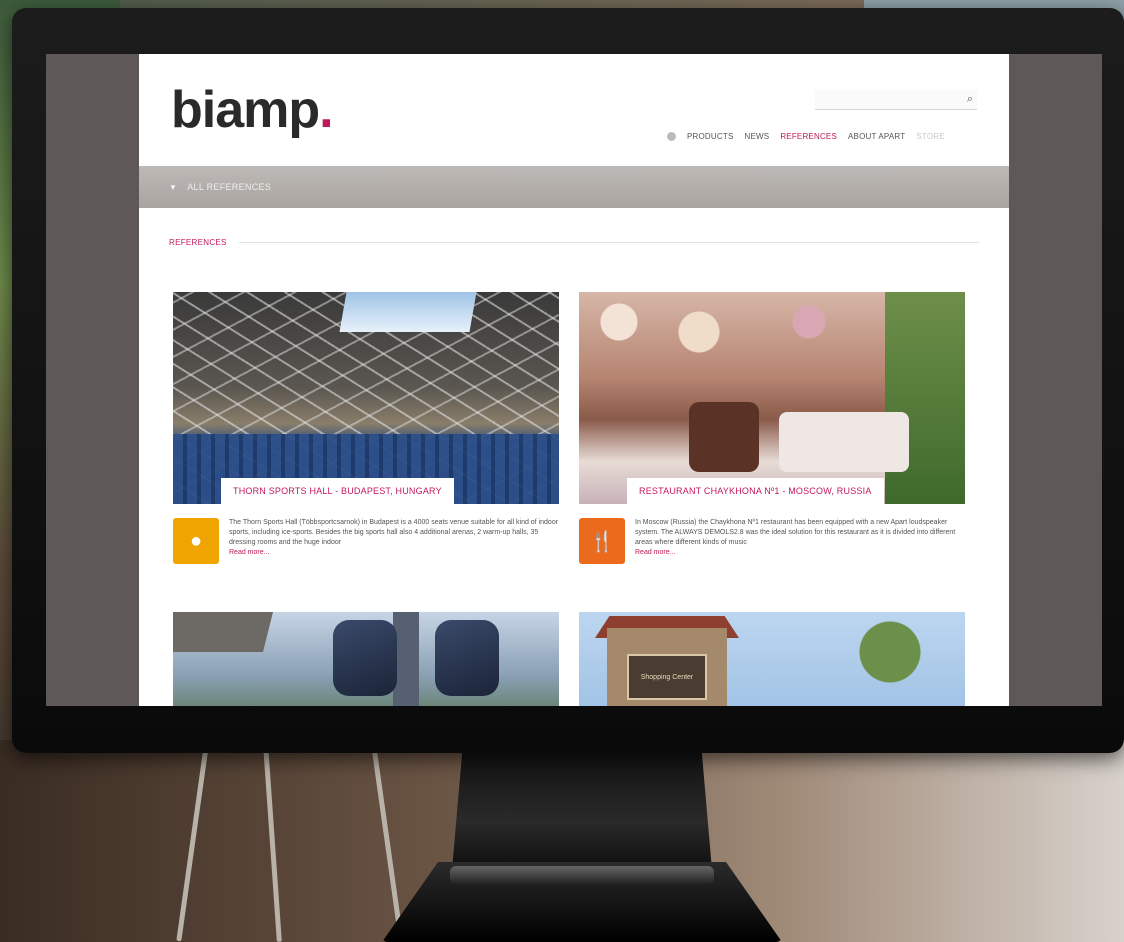  I want to click on card-caption: THORN SPORTS HALL - BUDAPEST, HUNGARY, so click(337, 491).